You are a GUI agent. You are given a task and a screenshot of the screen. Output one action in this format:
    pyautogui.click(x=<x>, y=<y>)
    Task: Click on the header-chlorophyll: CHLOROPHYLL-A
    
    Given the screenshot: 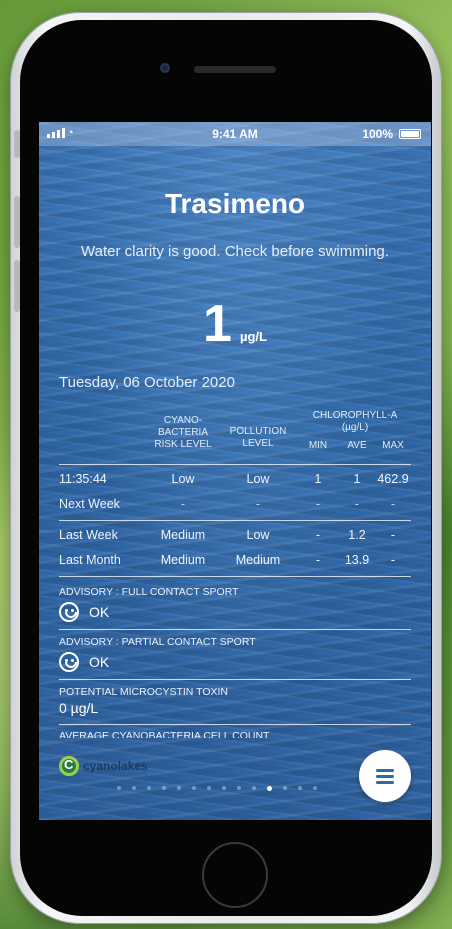 What is the action you would take?
    pyautogui.click(x=355, y=415)
    